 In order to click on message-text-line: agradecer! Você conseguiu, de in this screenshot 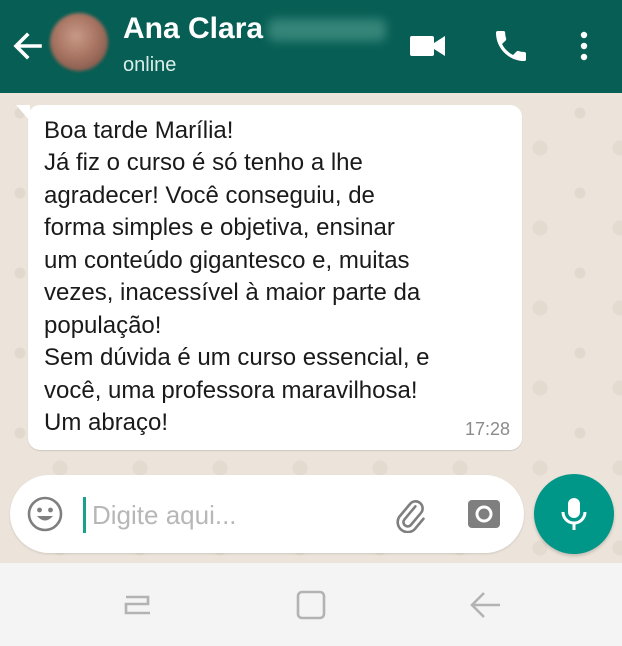, I will do `click(209, 195)`.